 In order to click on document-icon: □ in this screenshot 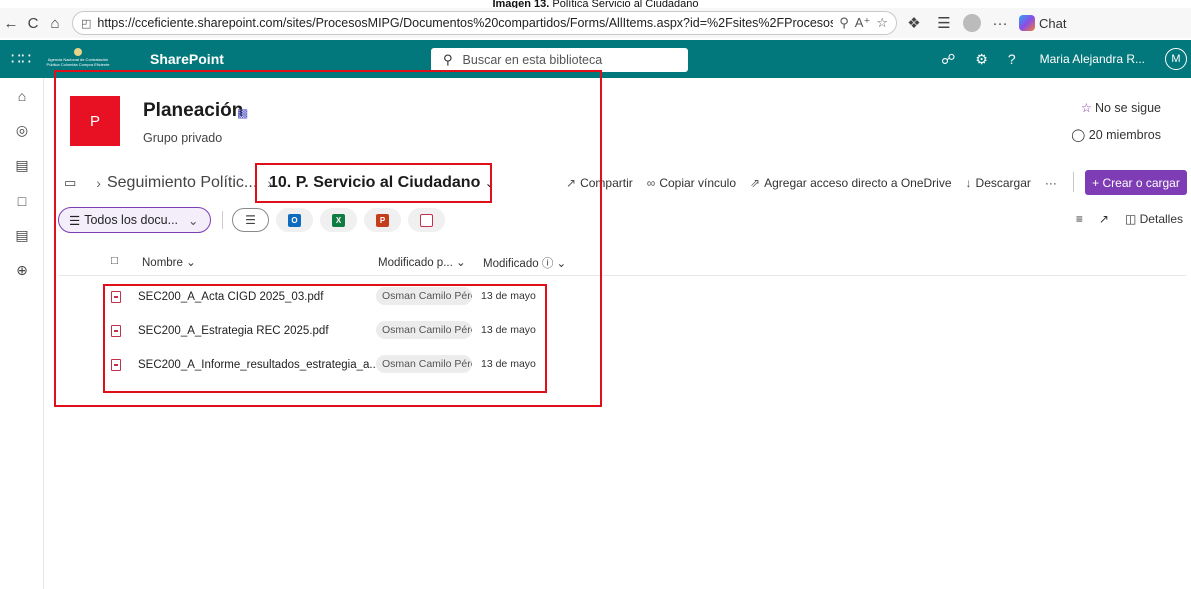, I will do `click(22, 200)`.